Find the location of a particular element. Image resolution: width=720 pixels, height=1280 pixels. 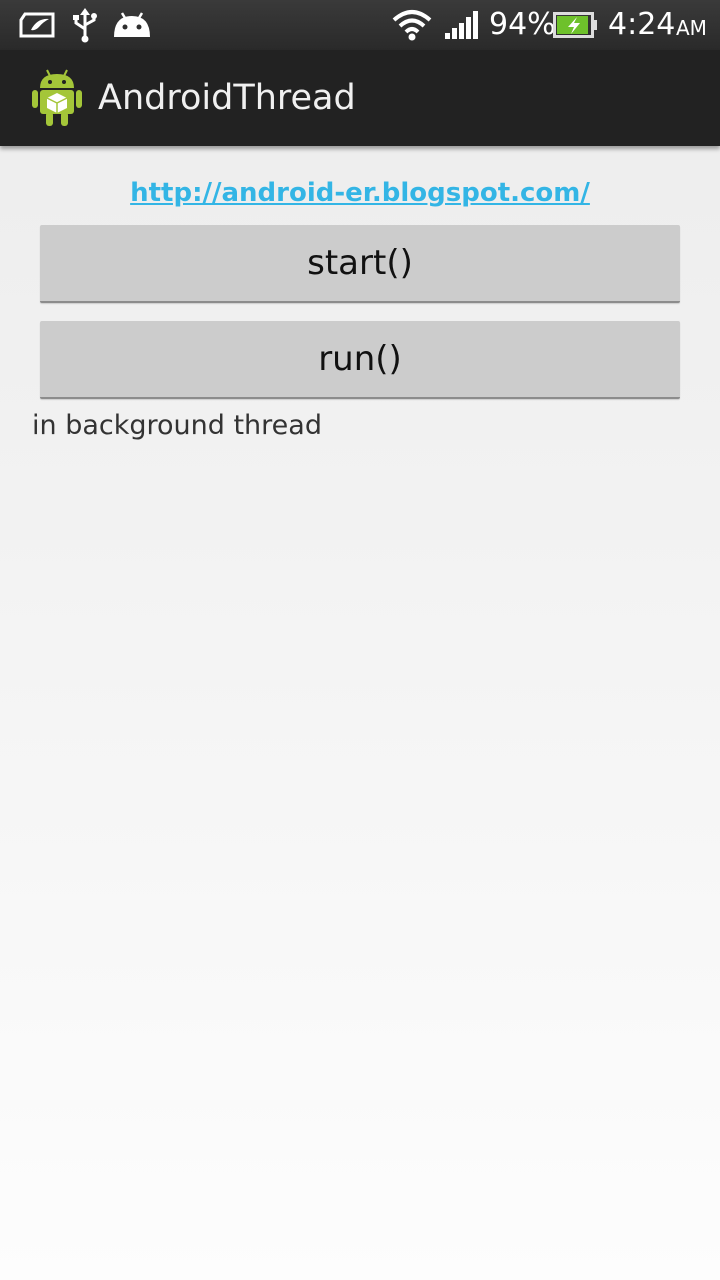

thread-status-text: in background thread is located at coordinates (177, 425).